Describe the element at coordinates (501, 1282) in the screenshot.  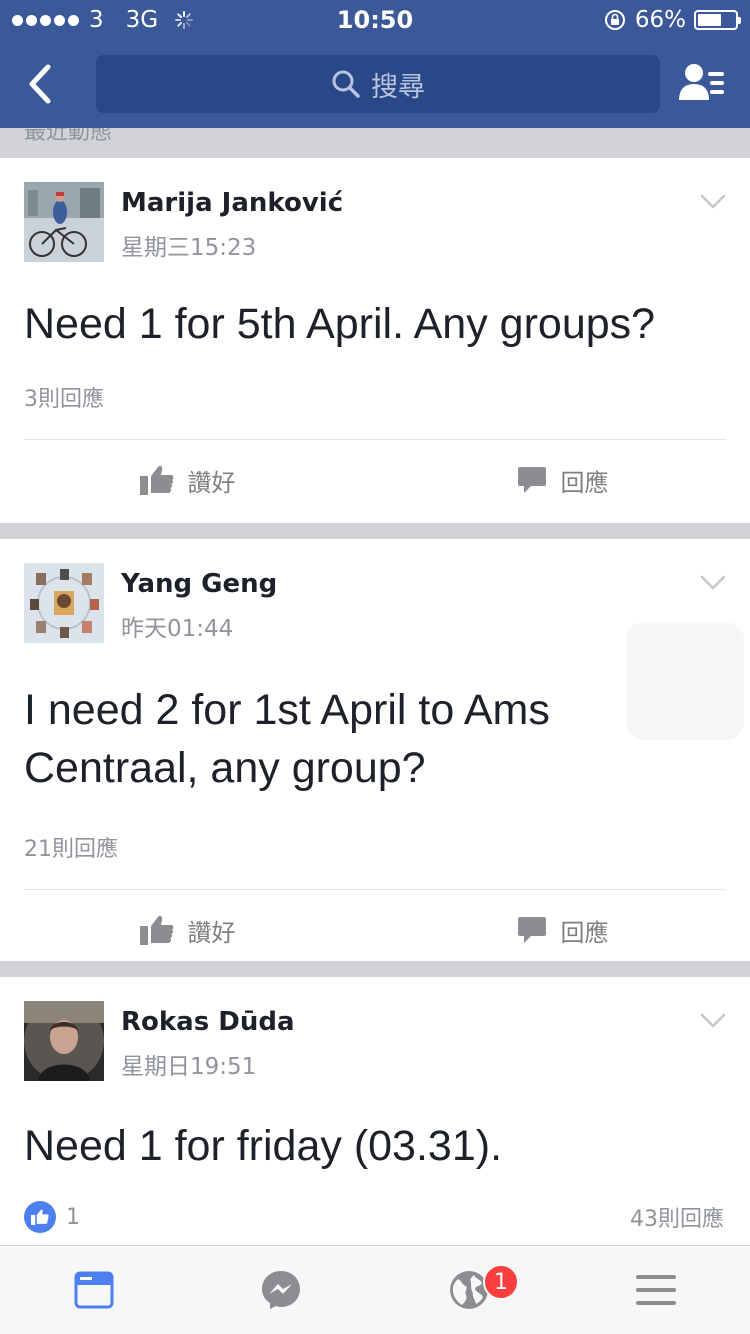
I see `notification-badge: 1` at that location.